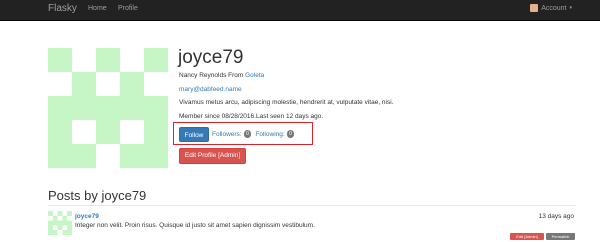 The height and width of the screenshot is (242, 600). I want to click on account-label: Account, so click(554, 8).